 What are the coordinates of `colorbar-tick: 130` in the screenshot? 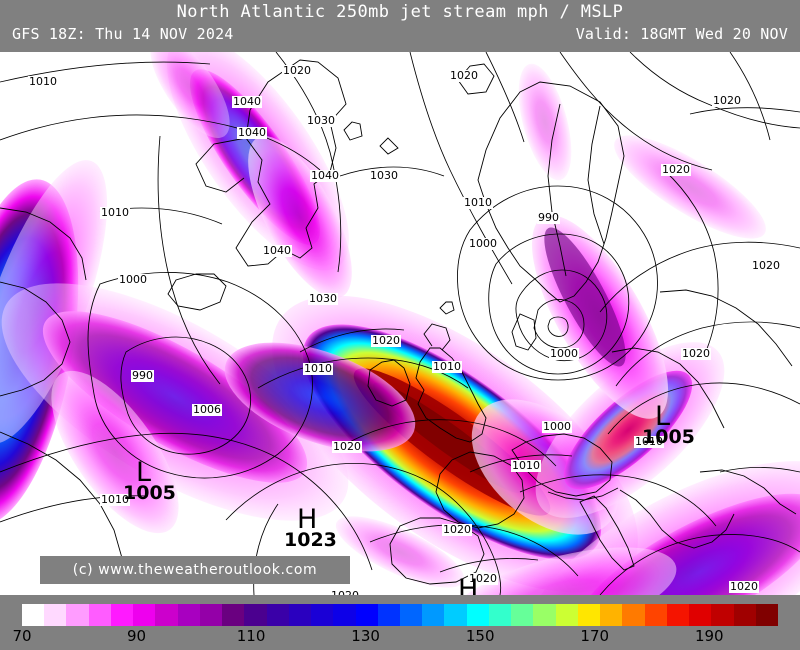 It's located at (365, 636).